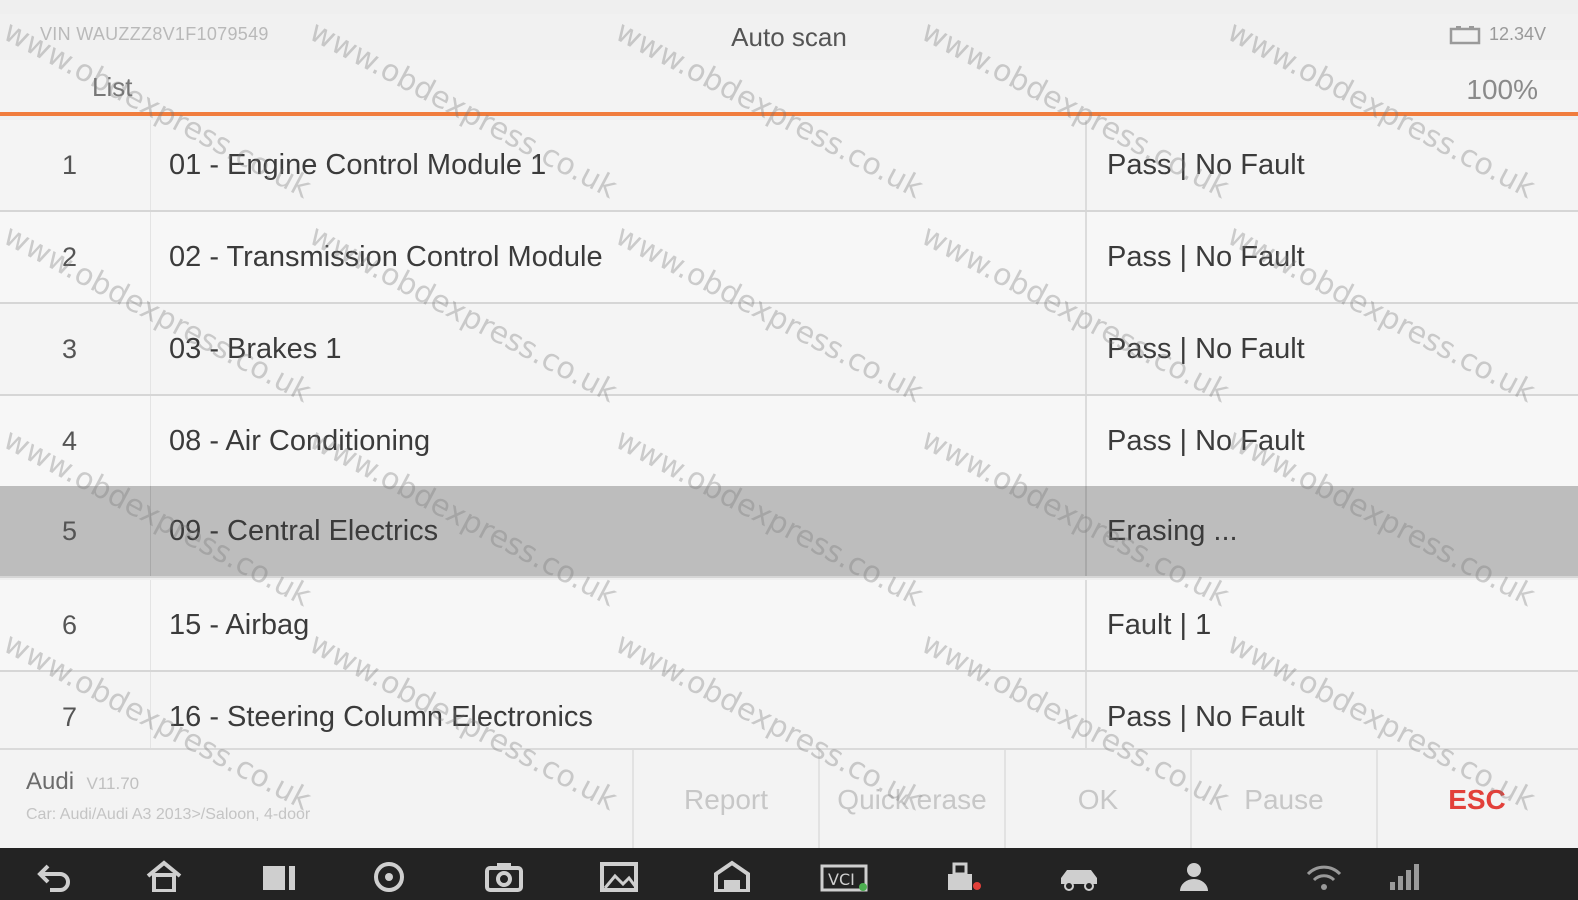 The image size is (1578, 900). I want to click on row-number: 6, so click(70, 624).